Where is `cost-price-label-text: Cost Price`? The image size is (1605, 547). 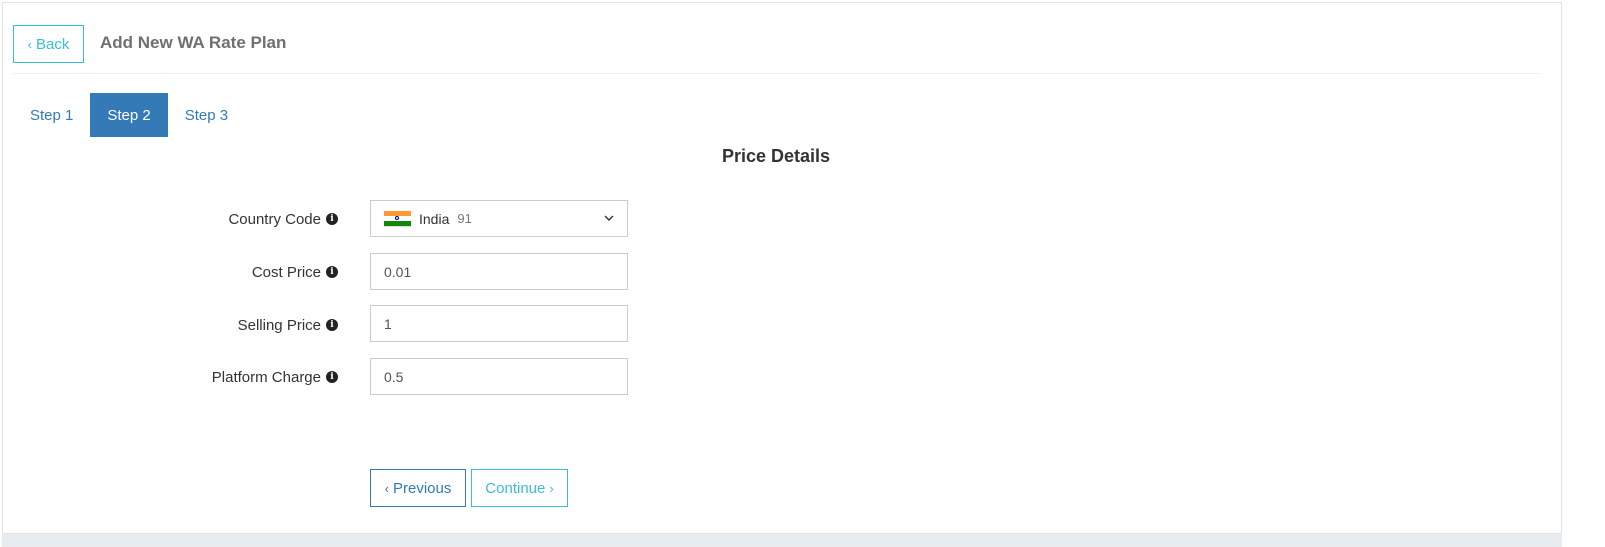 cost-price-label-text: Cost Price is located at coordinates (286, 272).